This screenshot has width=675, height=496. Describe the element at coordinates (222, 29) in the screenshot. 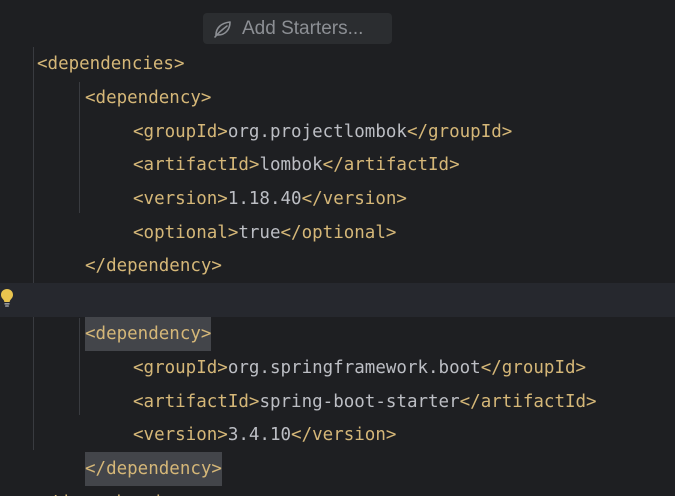

I see `spring-leaf-icon` at that location.